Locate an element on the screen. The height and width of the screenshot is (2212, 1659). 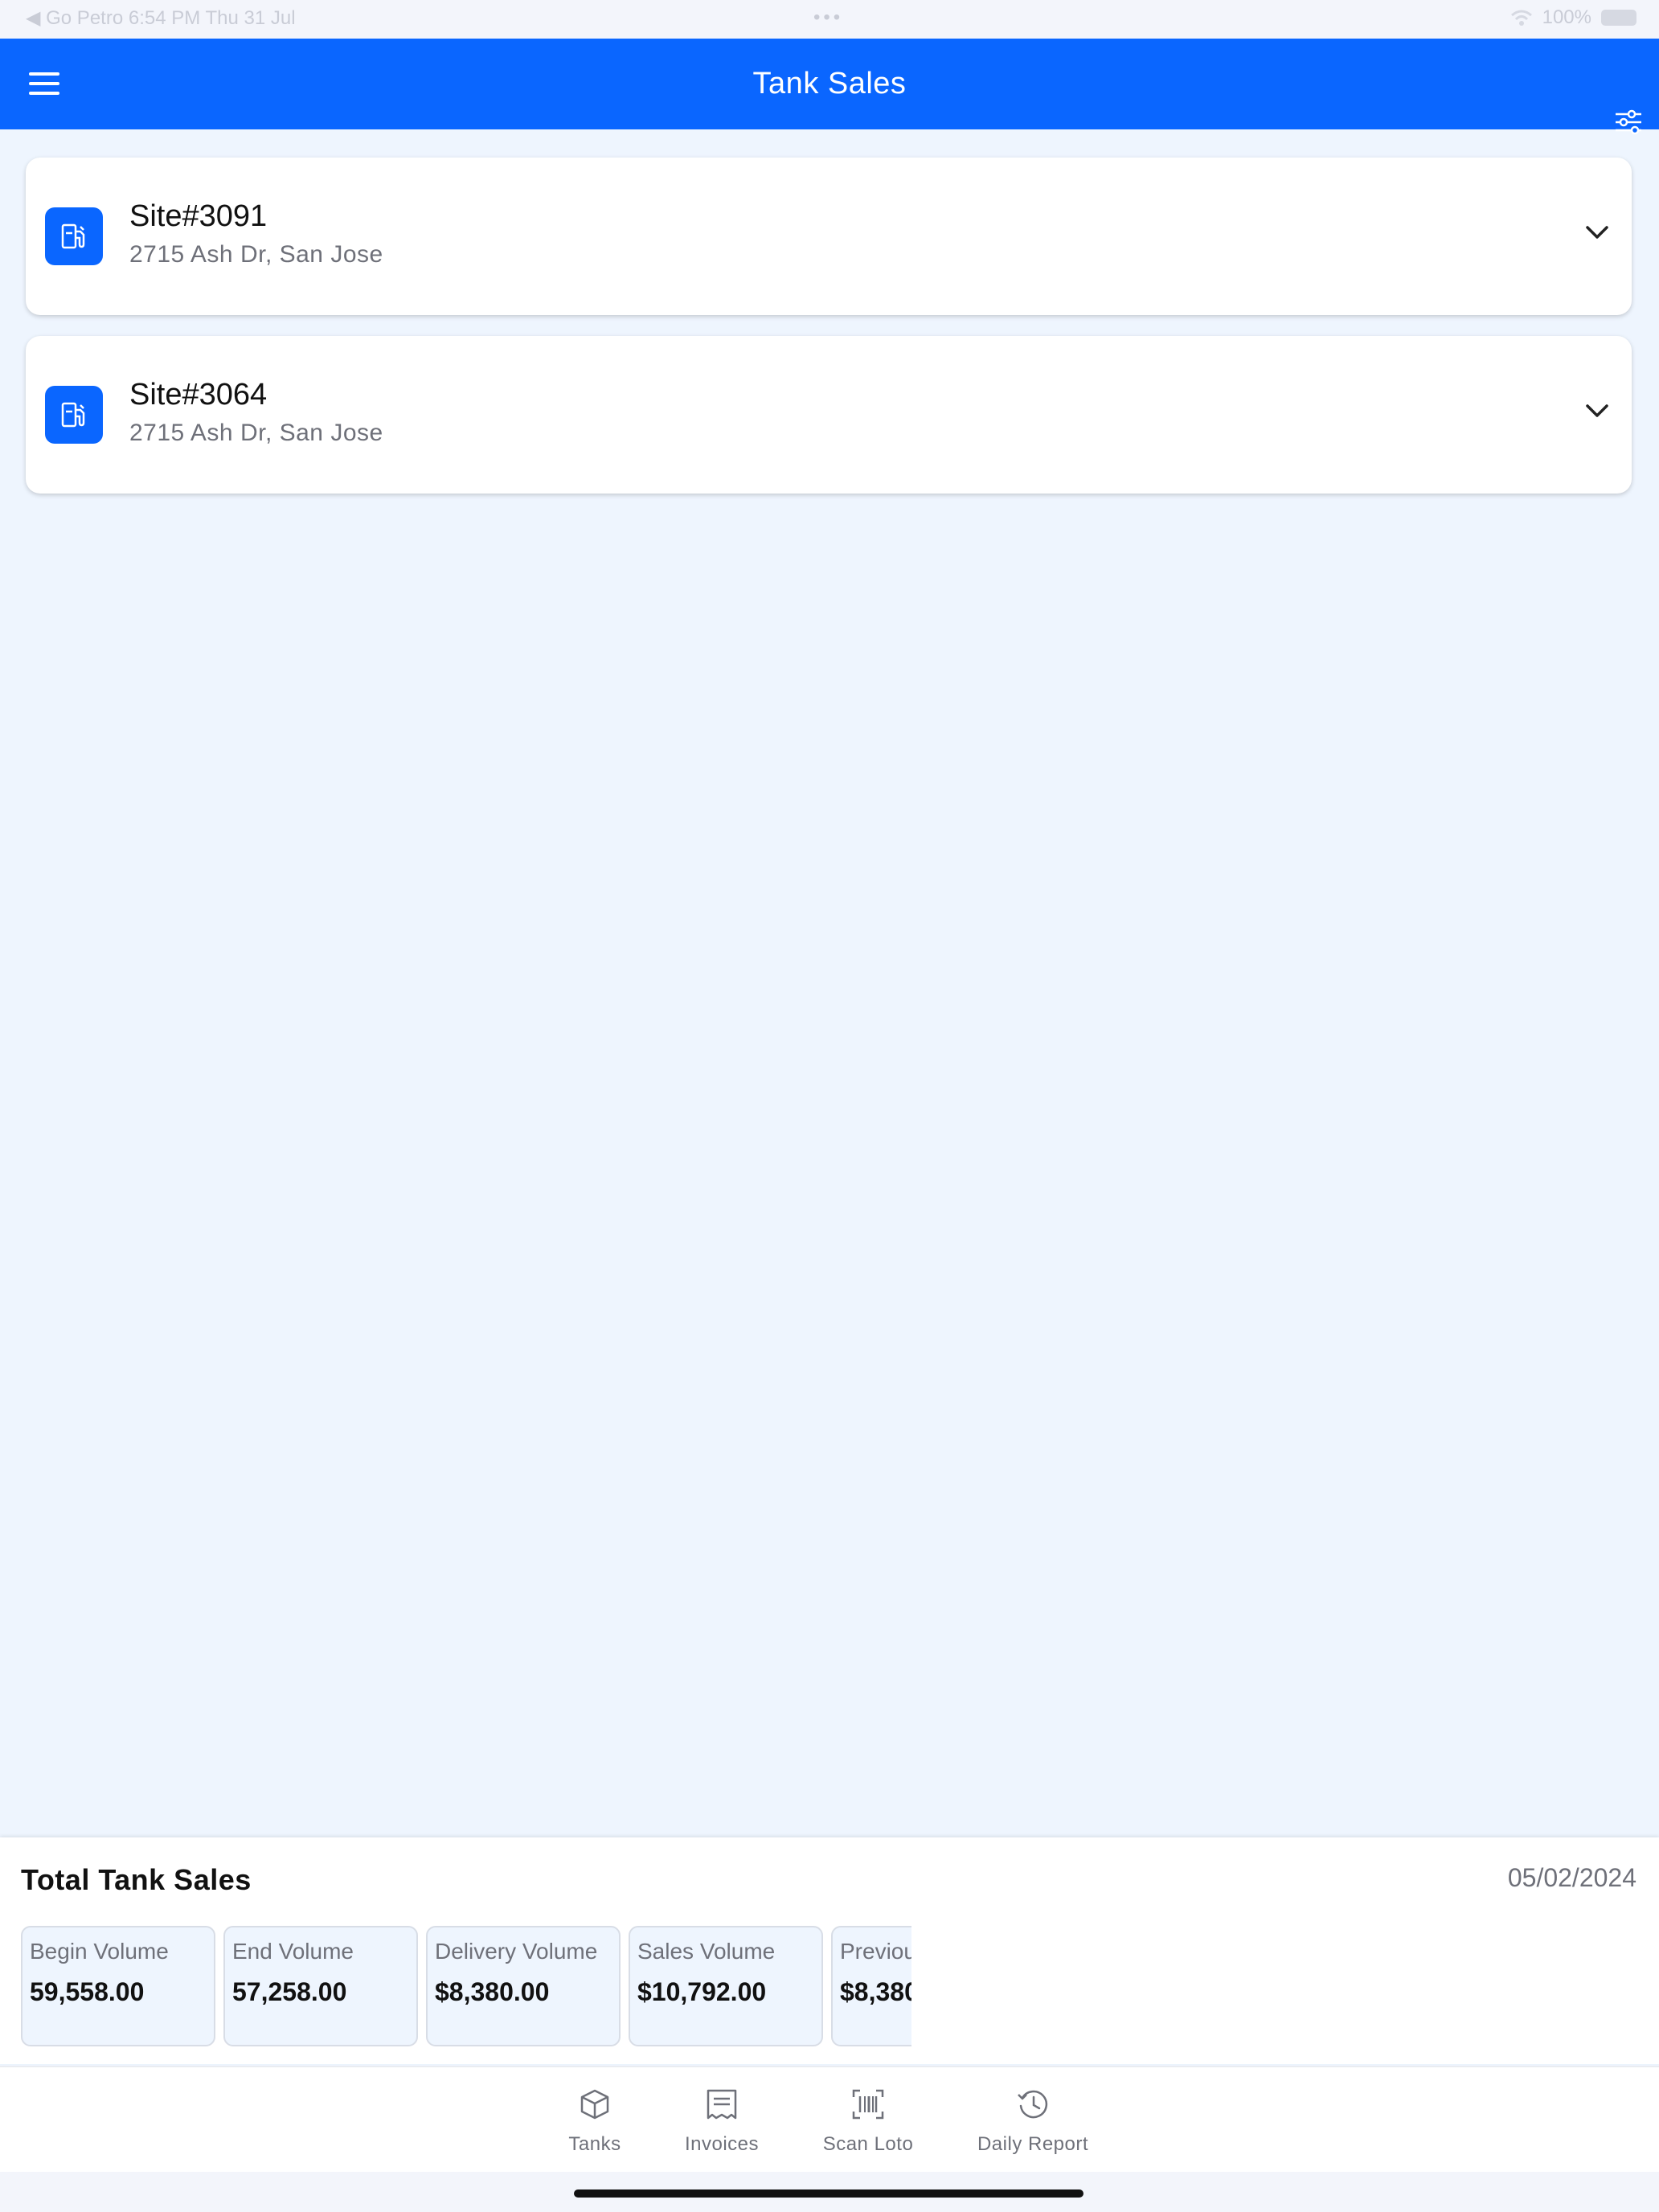
stat-value: 59,558.00 is located at coordinates (87, 1991).